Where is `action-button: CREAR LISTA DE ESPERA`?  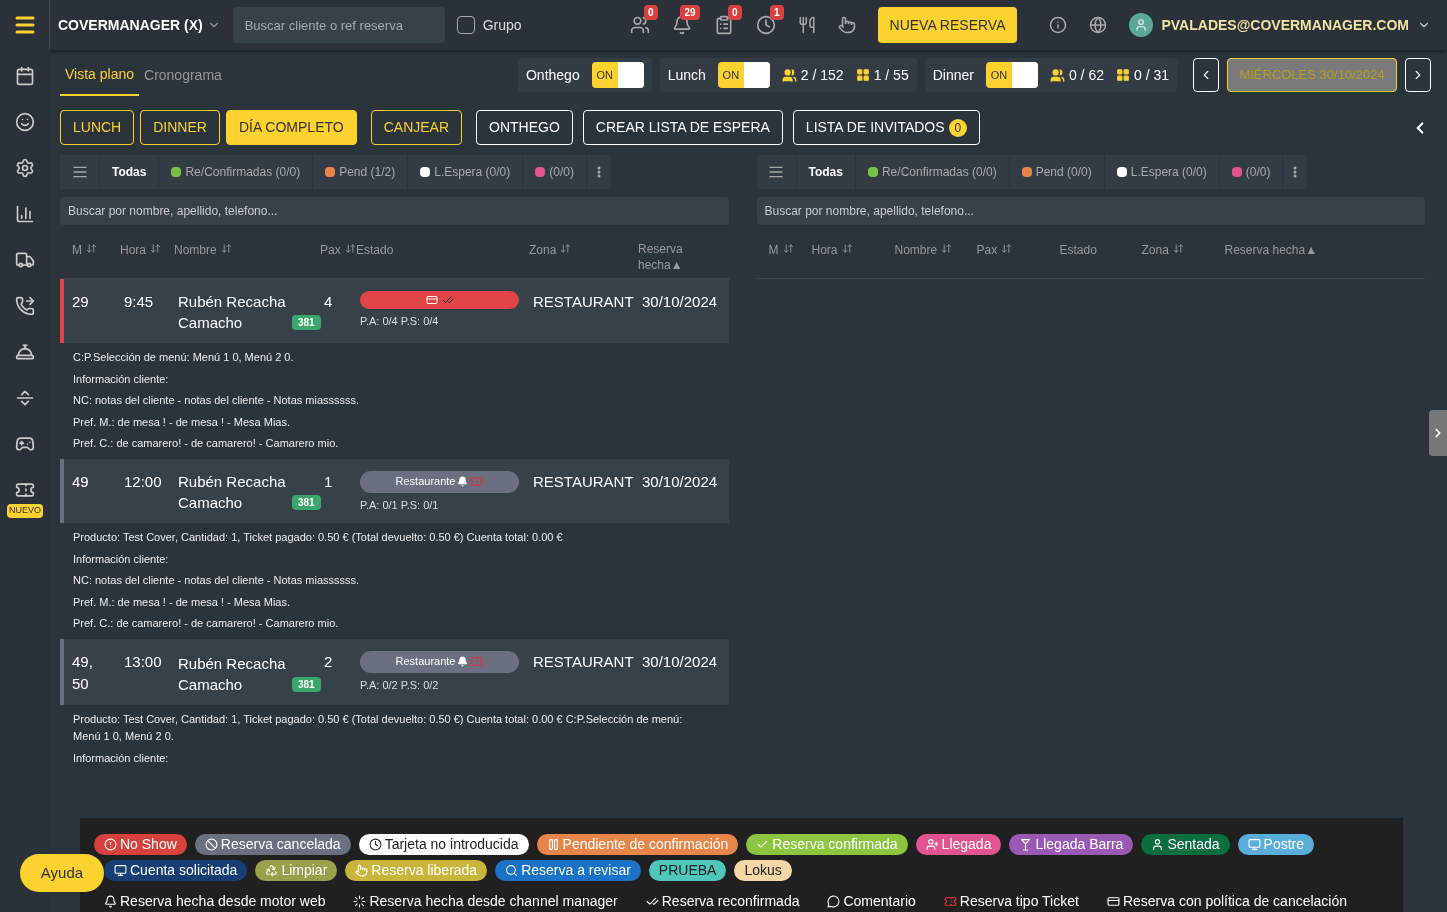
action-button: CREAR LISTA DE ESPERA is located at coordinates (682, 127).